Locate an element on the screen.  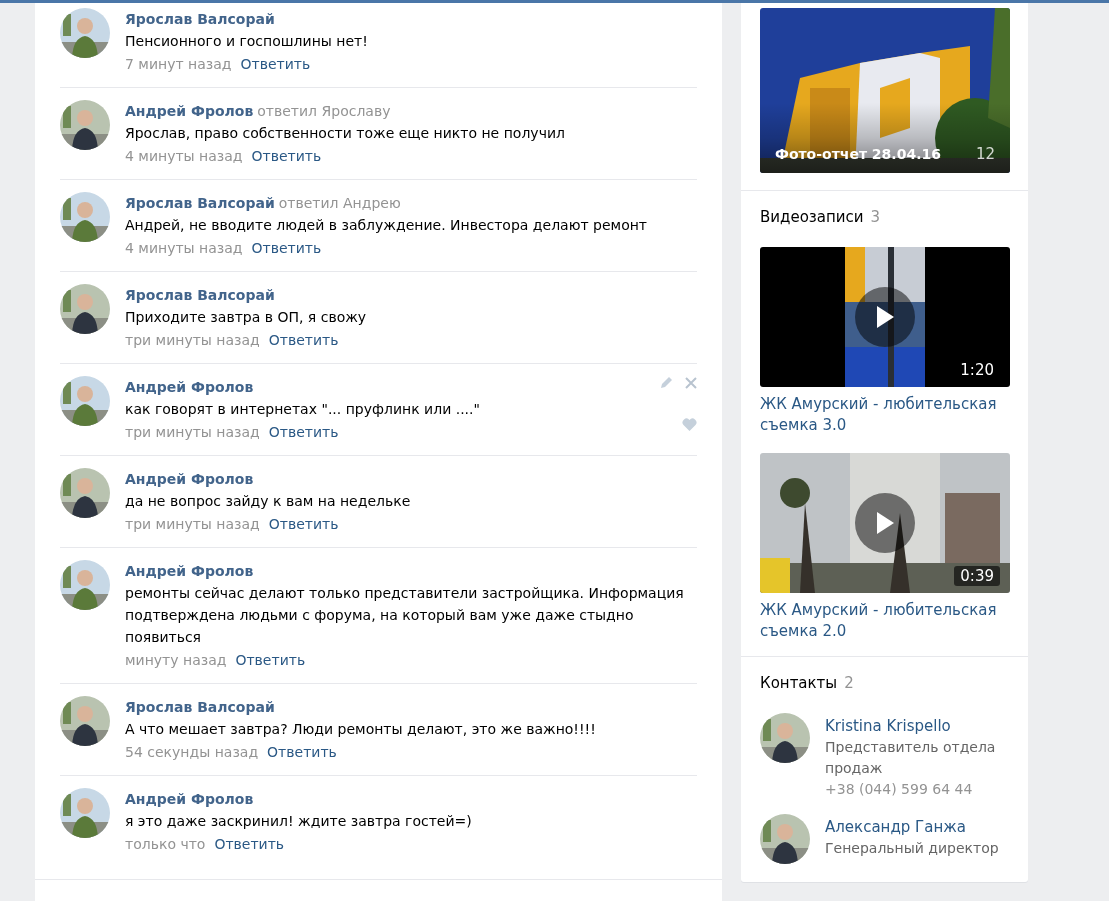
comment-text: А что мешает завтра? Люди ремонты делают, это же важно!!!! is located at coordinates (361, 729).